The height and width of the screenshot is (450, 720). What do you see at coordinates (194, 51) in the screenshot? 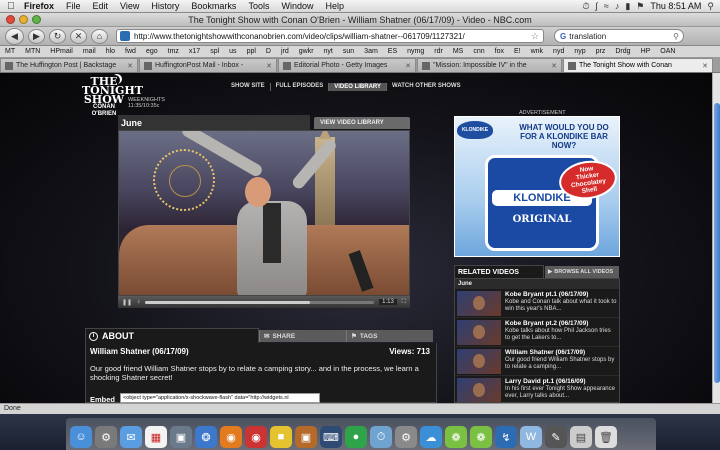
I see `bookmark-item: x17` at bounding box center [194, 51].